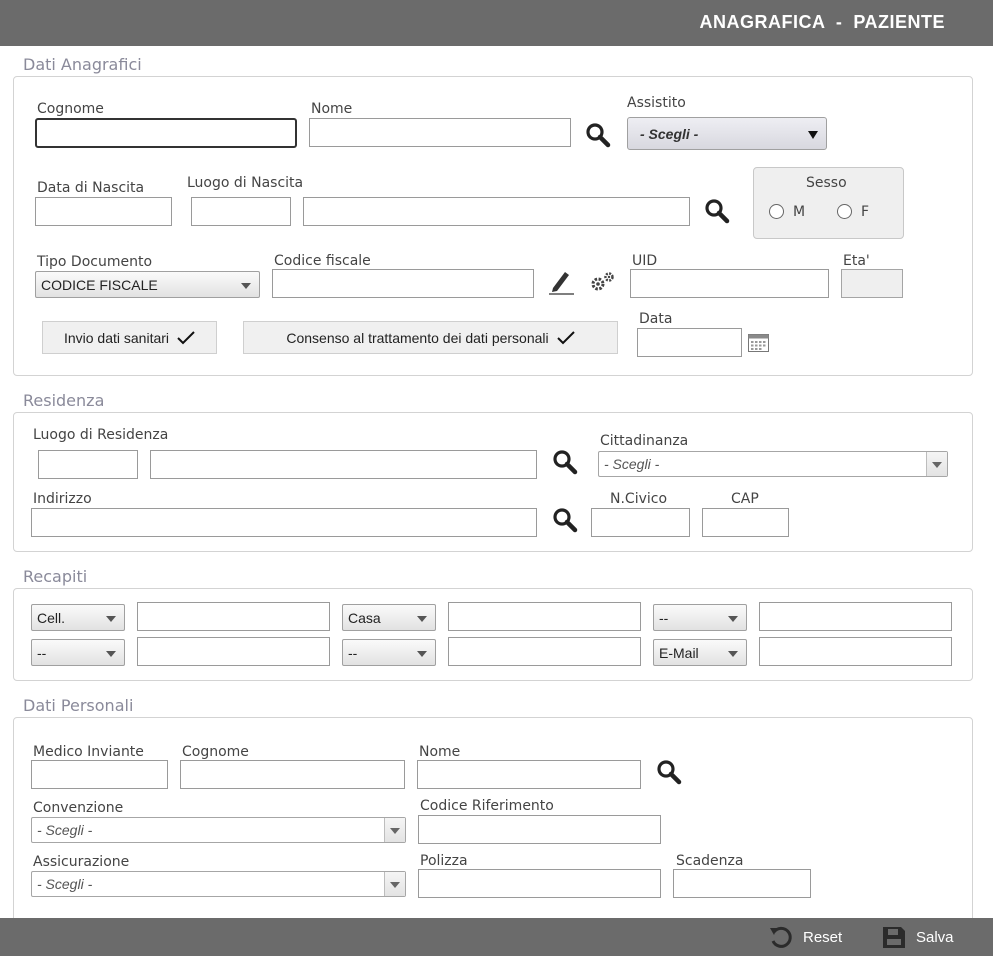 Image resolution: width=993 pixels, height=956 pixels. Describe the element at coordinates (689, 342) in the screenshot. I see `data-consenso-input` at that location.